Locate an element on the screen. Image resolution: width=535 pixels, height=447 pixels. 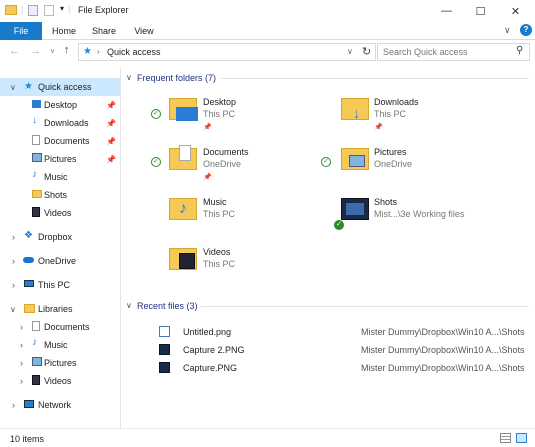
nav-network: › Network is located at coordinates (60, 405).